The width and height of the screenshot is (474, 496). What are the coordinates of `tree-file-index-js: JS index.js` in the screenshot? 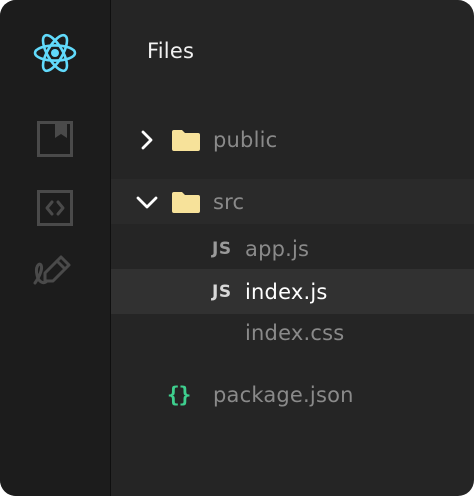 It's located at (292, 291).